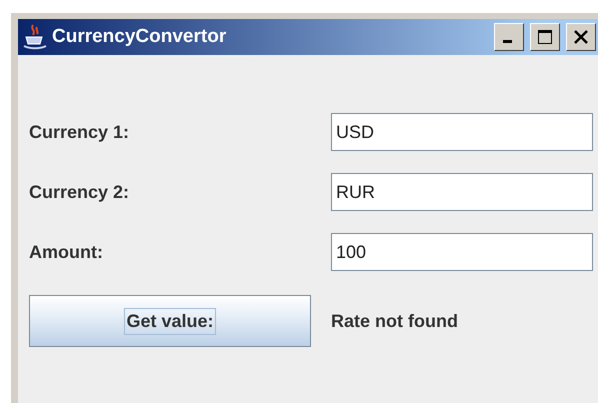 The width and height of the screenshot is (598, 403). Describe the element at coordinates (394, 321) in the screenshot. I see `result-text: Rate not found` at that location.